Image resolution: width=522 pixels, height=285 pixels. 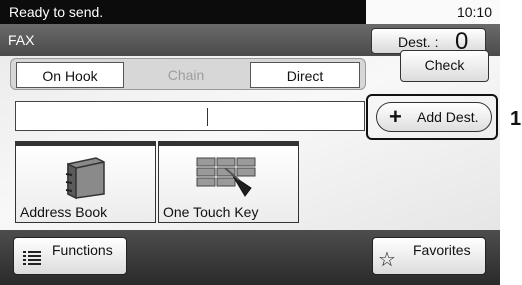 I want to click on tab-direct: Direct, so click(x=305, y=75).